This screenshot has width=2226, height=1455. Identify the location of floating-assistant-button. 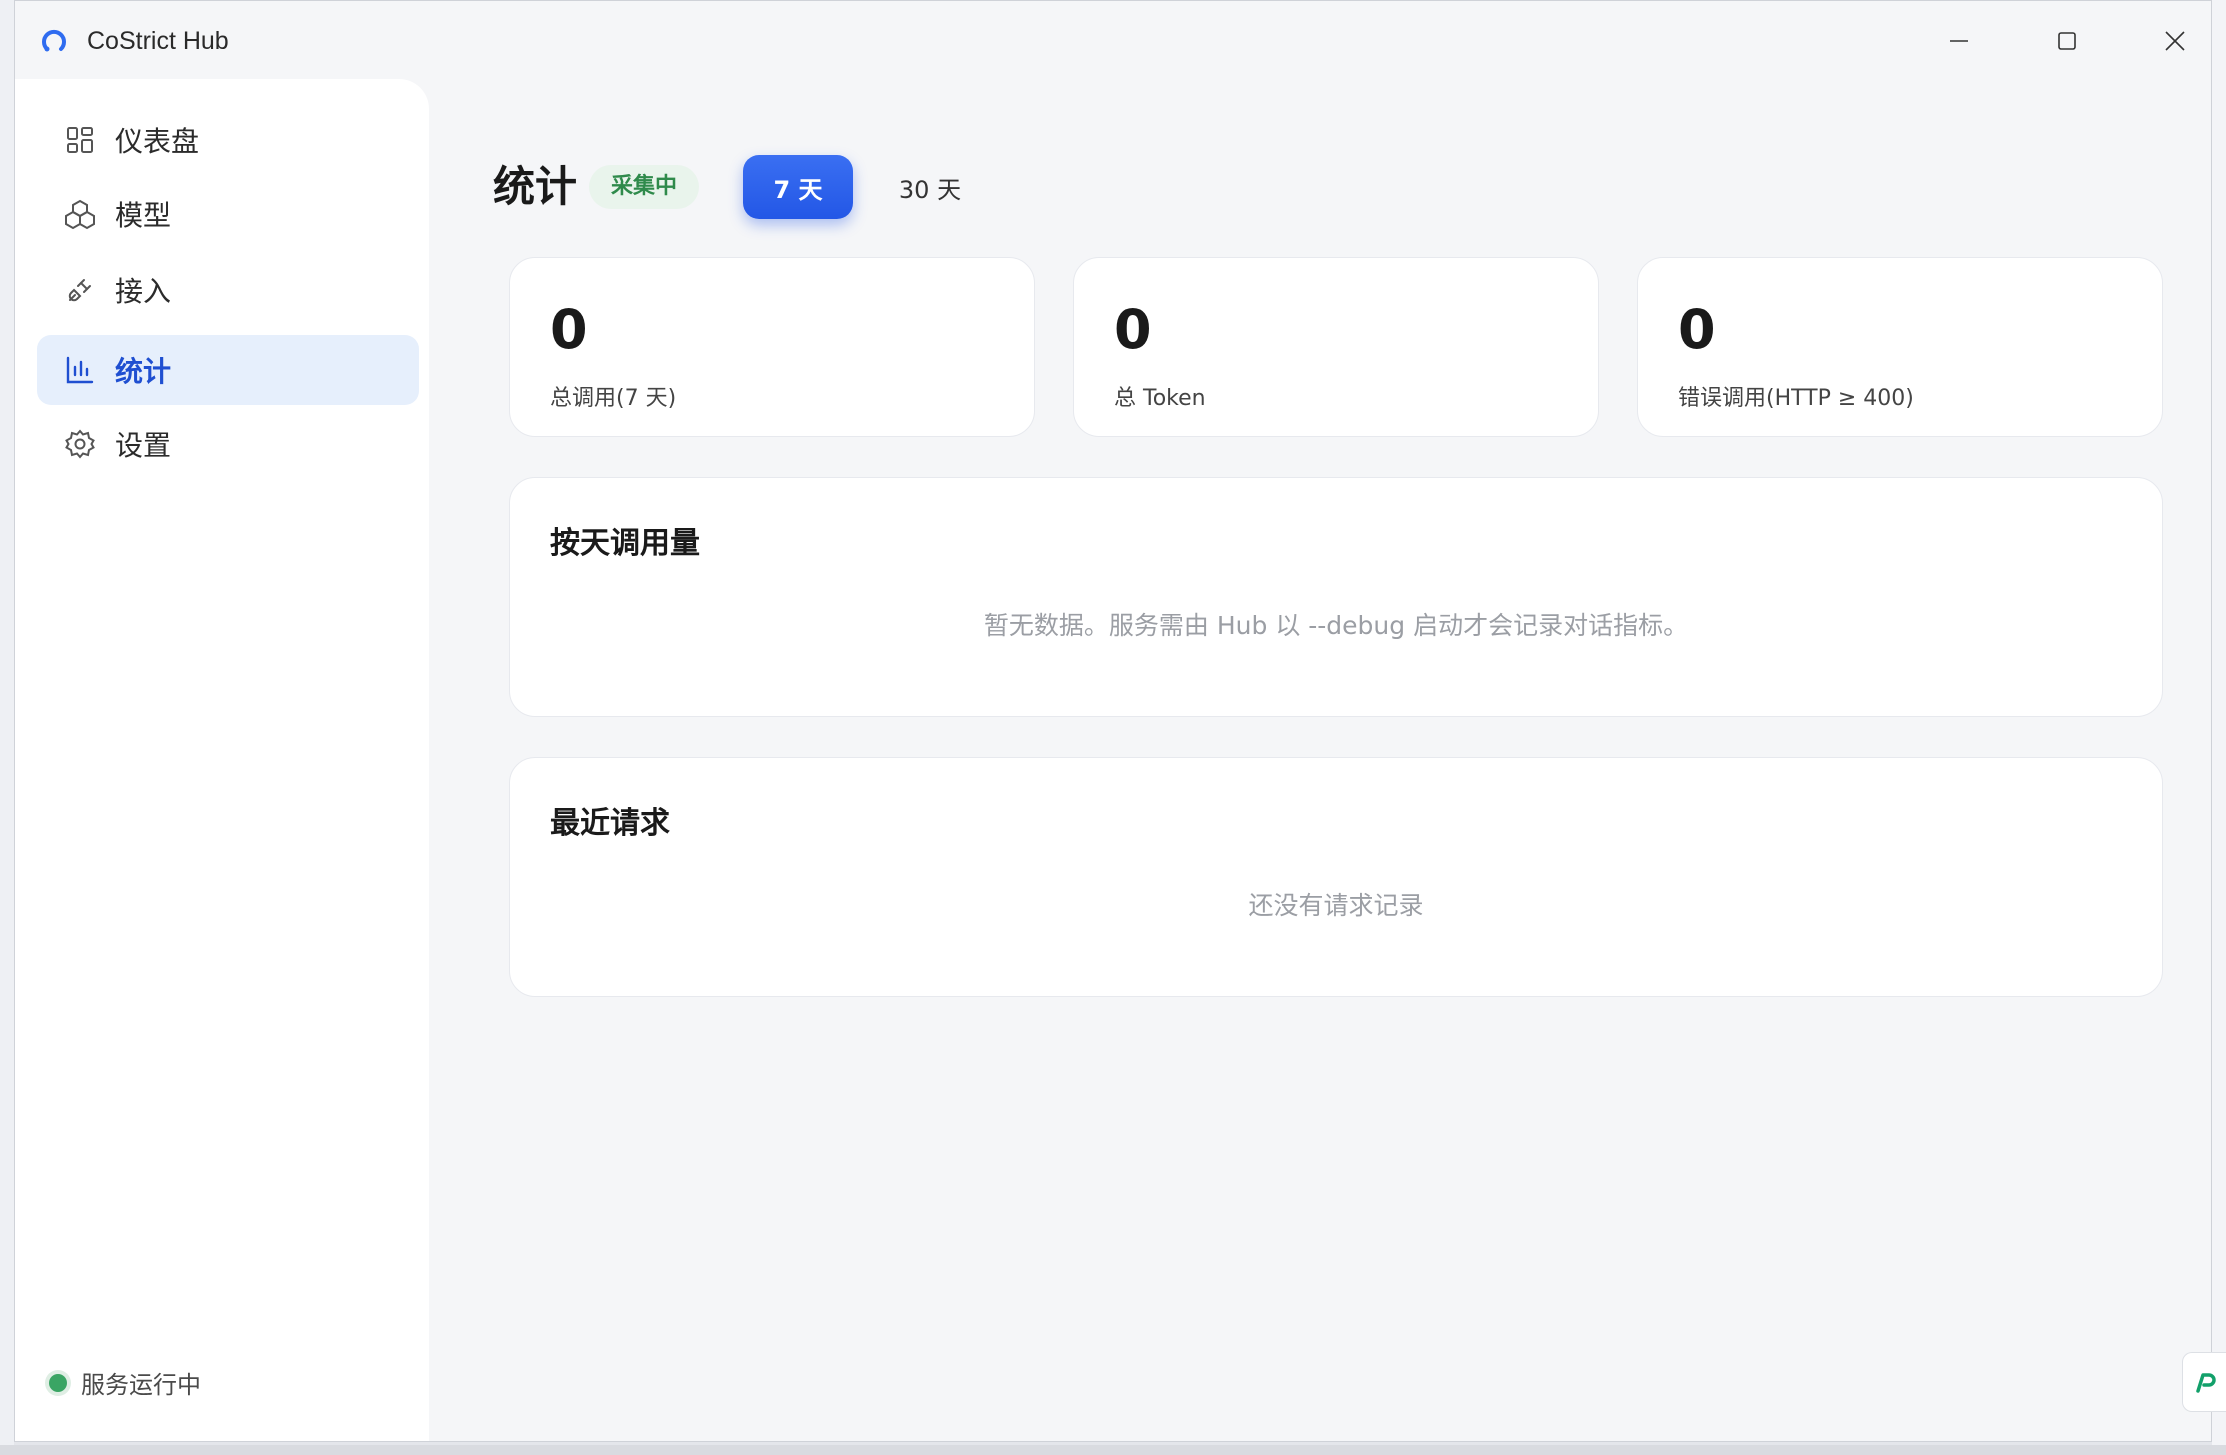
(2204, 1382).